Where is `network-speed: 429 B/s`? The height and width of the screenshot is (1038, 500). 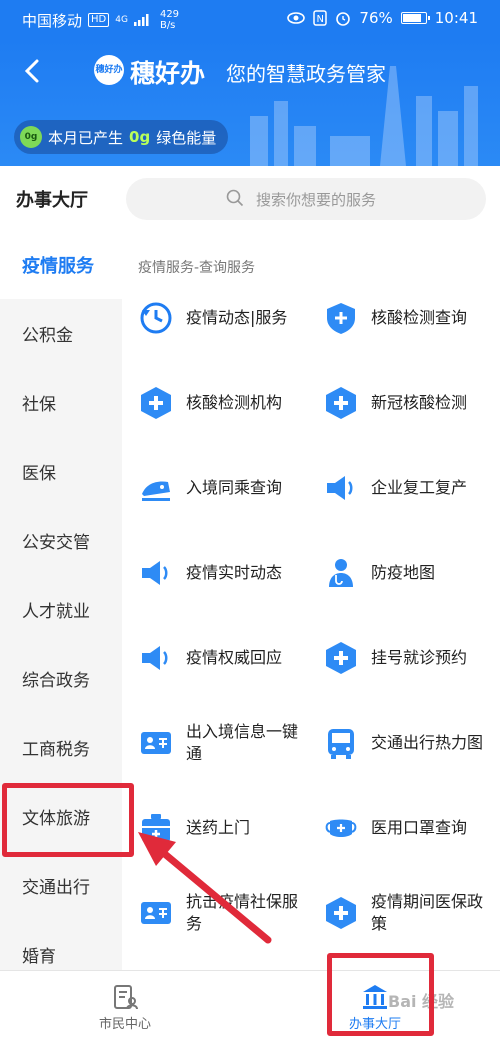 network-speed: 429 B/s is located at coordinates (169, 20).